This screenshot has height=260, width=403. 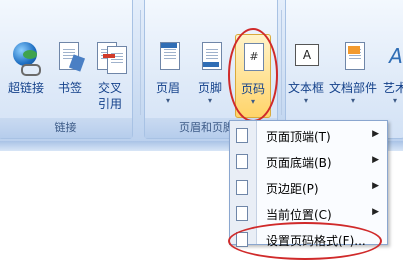 What do you see at coordinates (392, 88) in the screenshot?
I see `wordart-label: 艺术` at bounding box center [392, 88].